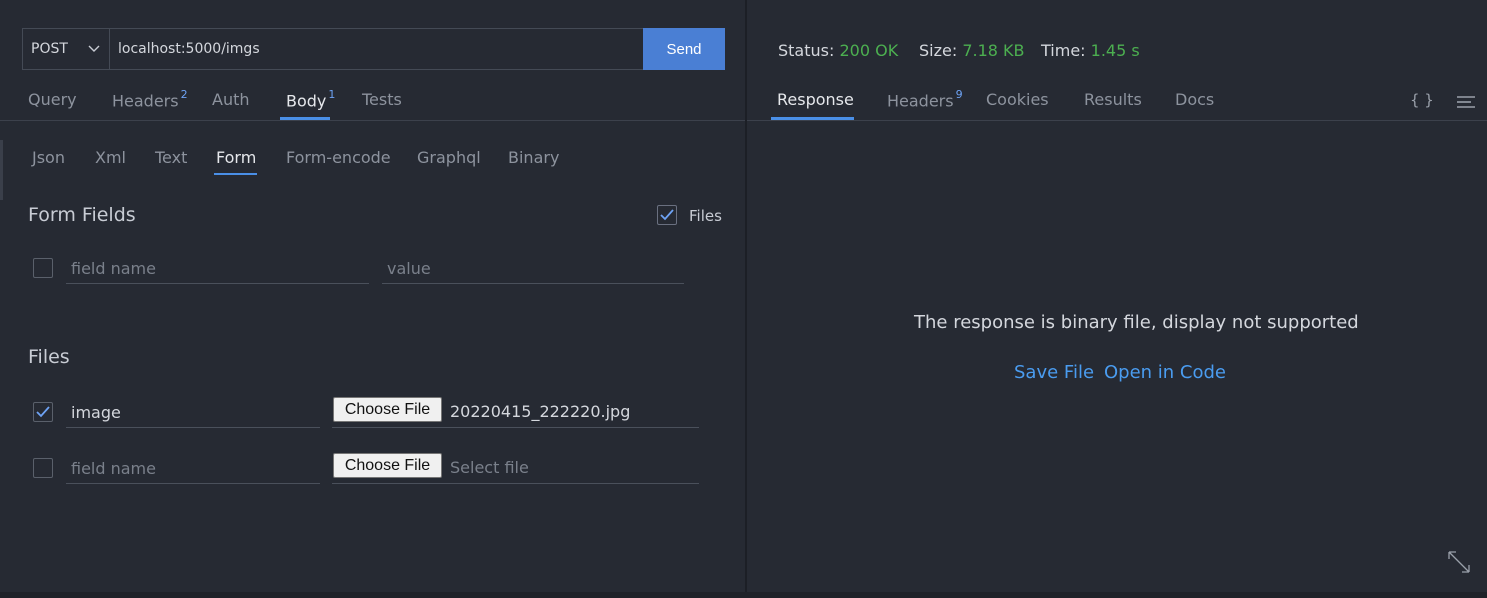  Describe the element at coordinates (869, 50) in the screenshot. I see `status-value: 200 OK` at that location.